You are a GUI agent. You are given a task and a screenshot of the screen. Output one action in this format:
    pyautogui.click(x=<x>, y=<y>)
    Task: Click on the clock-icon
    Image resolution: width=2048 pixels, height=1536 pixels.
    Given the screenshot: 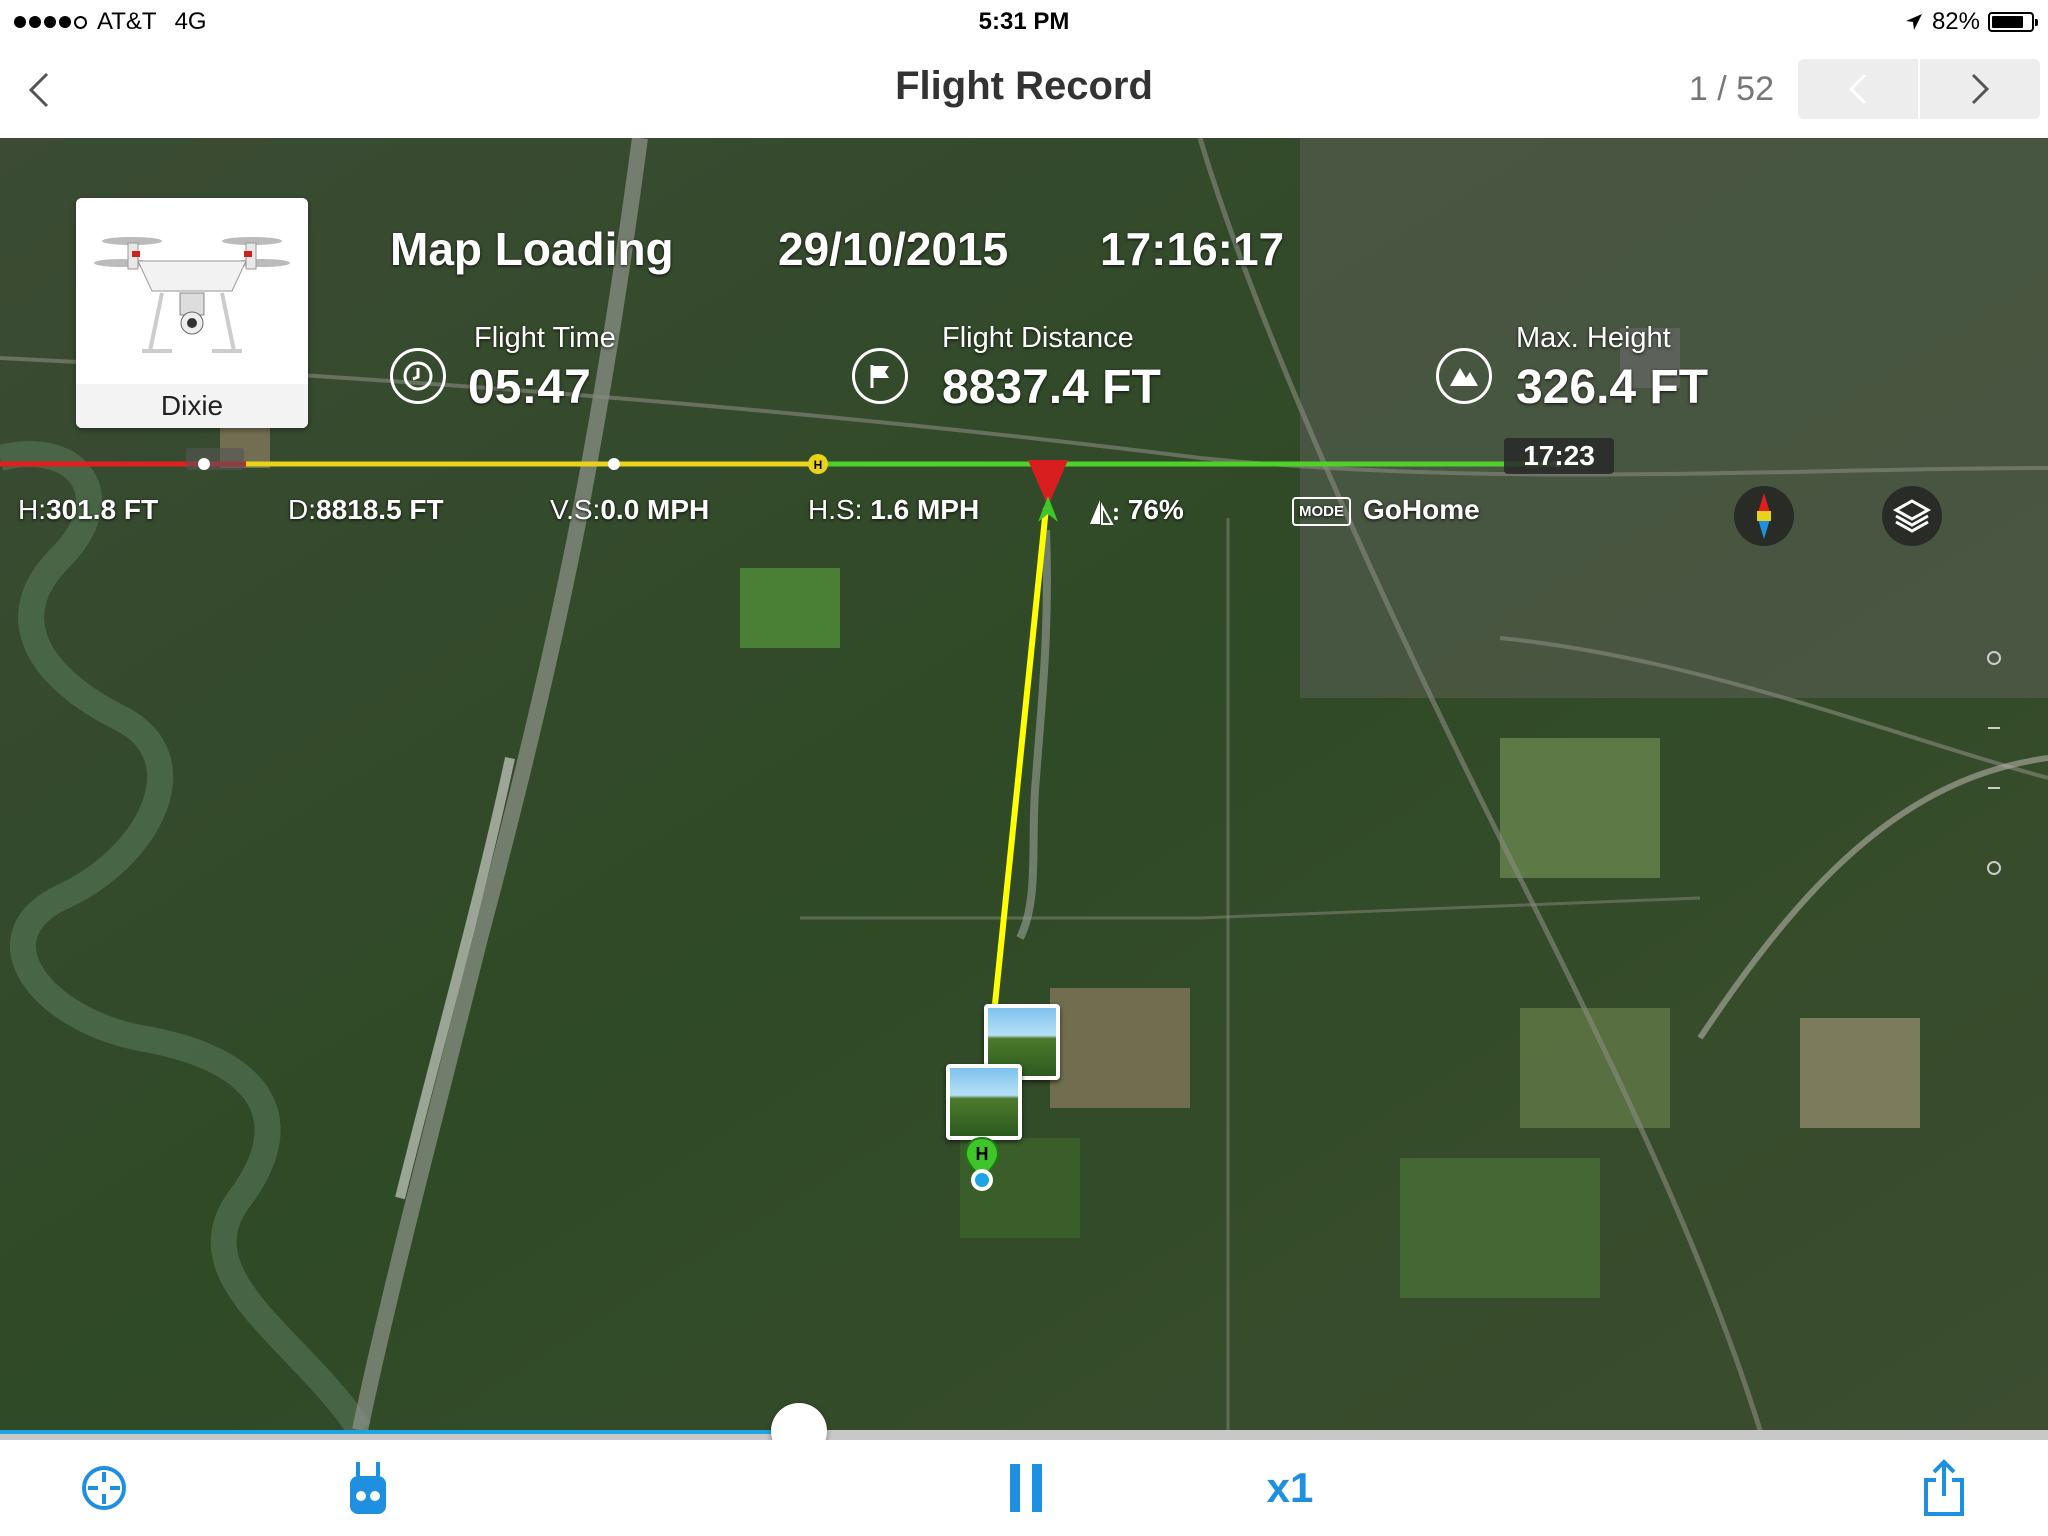 What is the action you would take?
    pyautogui.click(x=418, y=376)
    